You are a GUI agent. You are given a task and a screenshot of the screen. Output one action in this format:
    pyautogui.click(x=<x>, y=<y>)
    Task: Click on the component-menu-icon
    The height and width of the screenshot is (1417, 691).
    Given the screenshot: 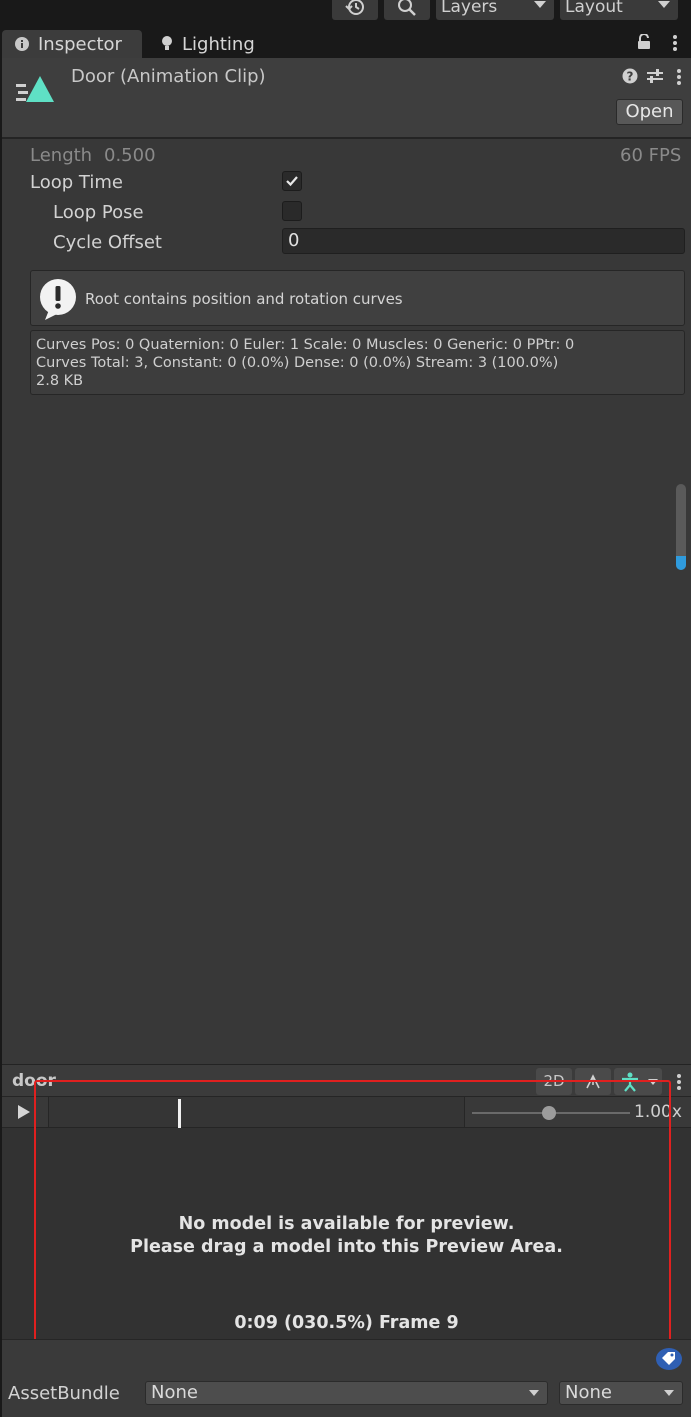 What is the action you would take?
    pyautogui.click(x=679, y=77)
    